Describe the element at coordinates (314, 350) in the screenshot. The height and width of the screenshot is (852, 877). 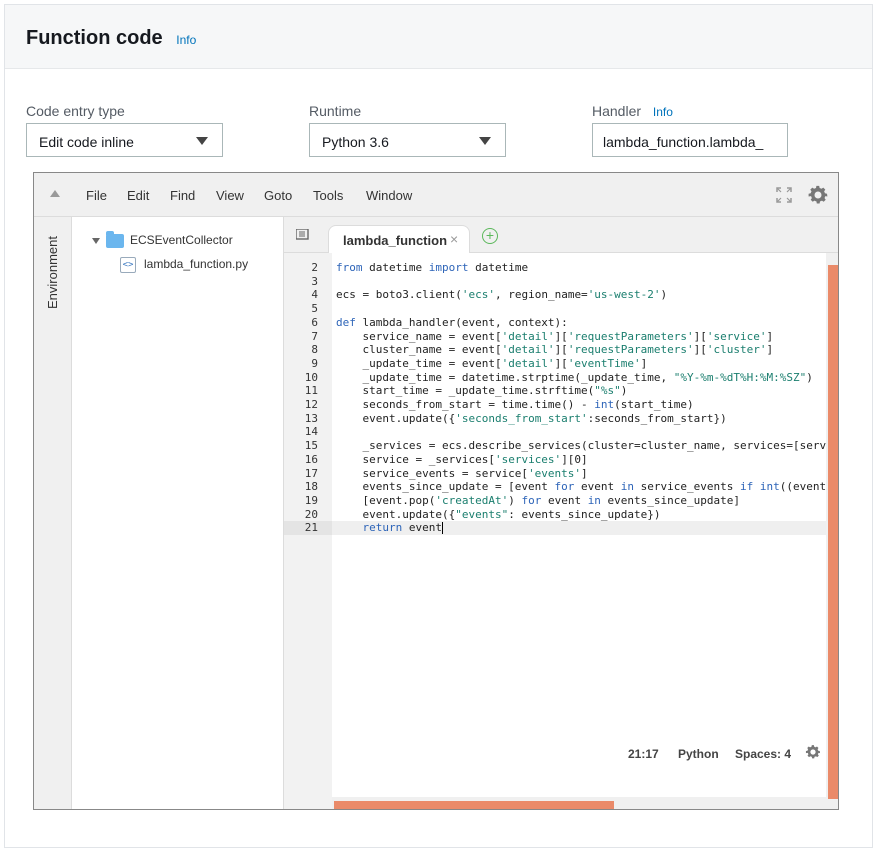
I see `line-number: 8` at that location.